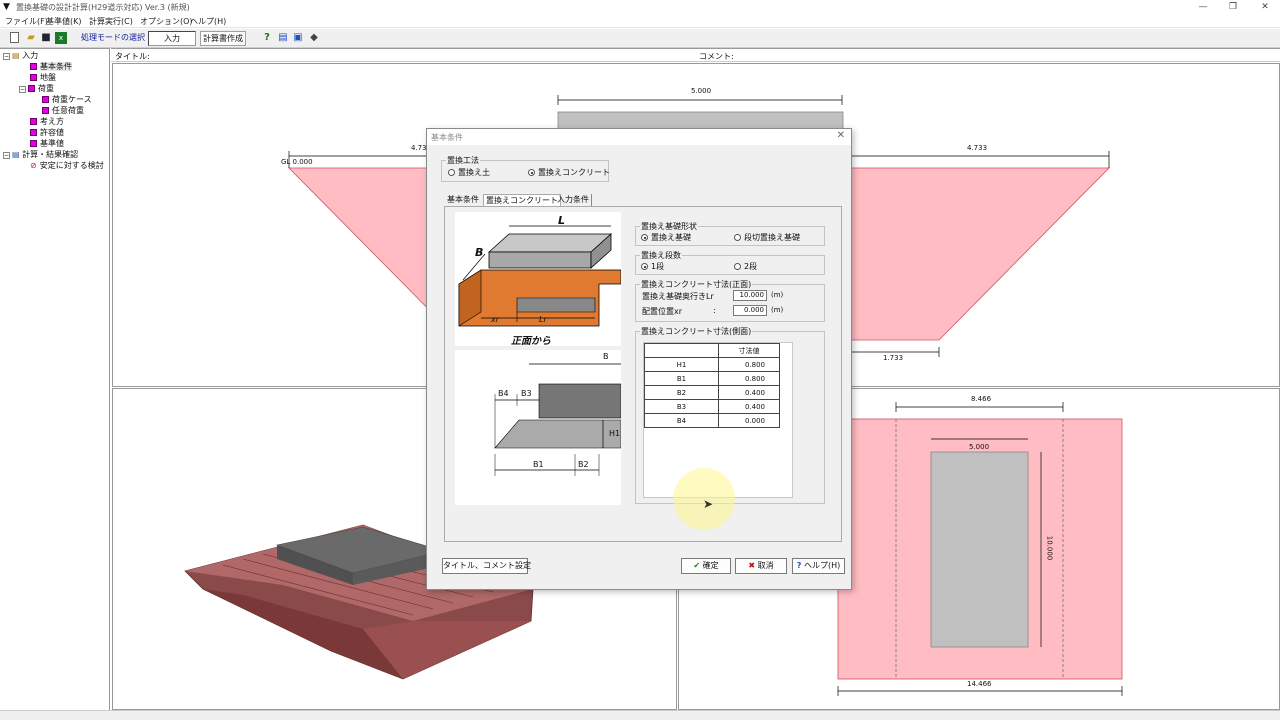  What do you see at coordinates (51, 67) in the screenshot?
I see `tree-item-basic-conditions: 基本条件` at bounding box center [51, 67].